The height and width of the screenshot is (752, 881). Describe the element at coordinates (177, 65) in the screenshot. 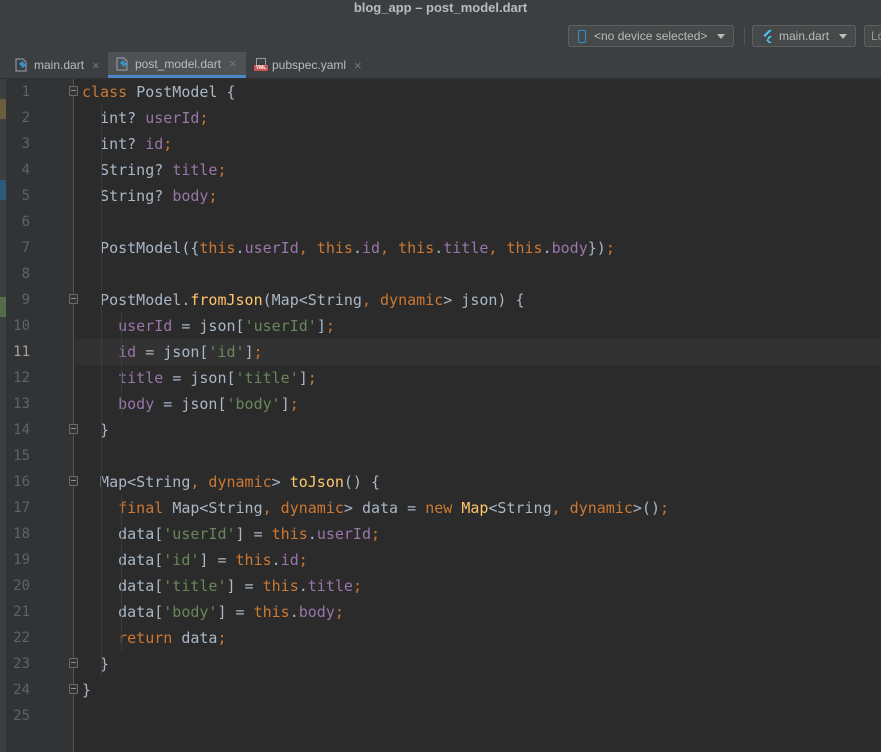

I see `tab-post-model-dart: post_model.dart ×` at that location.